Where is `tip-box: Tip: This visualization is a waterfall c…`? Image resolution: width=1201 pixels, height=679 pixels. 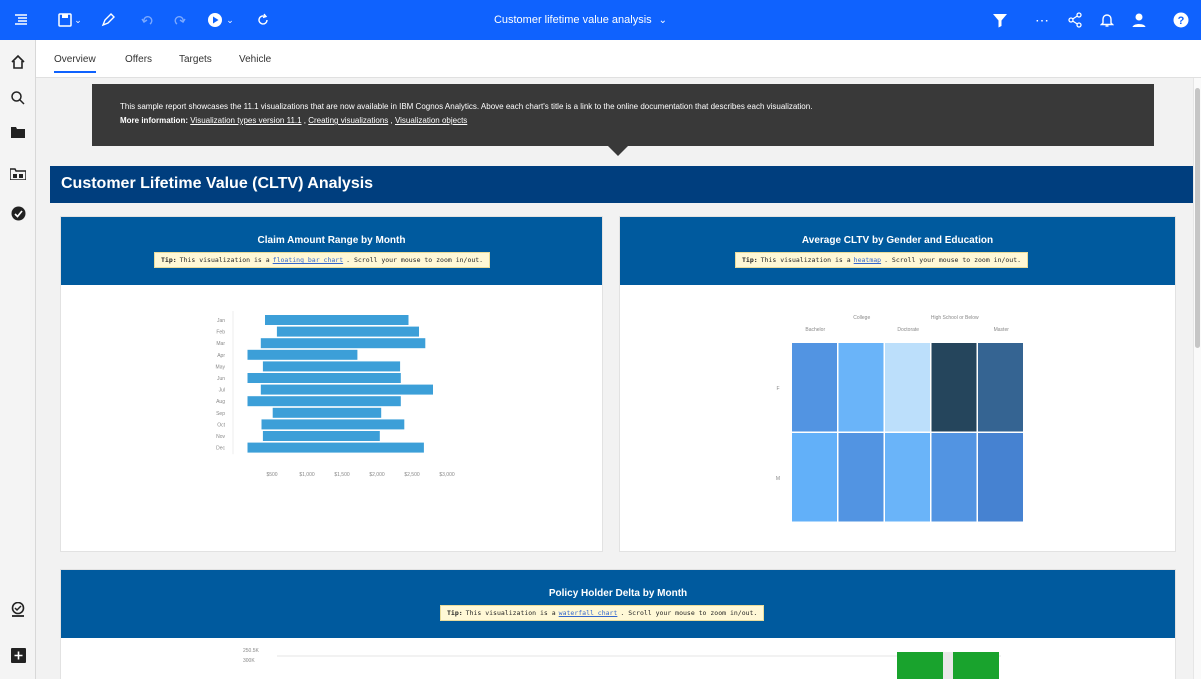 tip-box: Tip: This visualization is a waterfall c… is located at coordinates (602, 613).